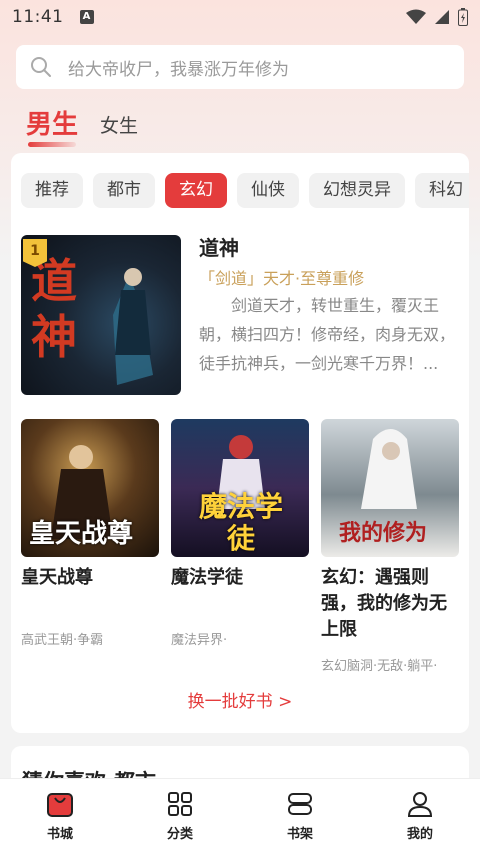 Image resolution: width=480 pixels, height=853 pixels. I want to click on chip-supernatural: 幻想灵异, so click(357, 190).